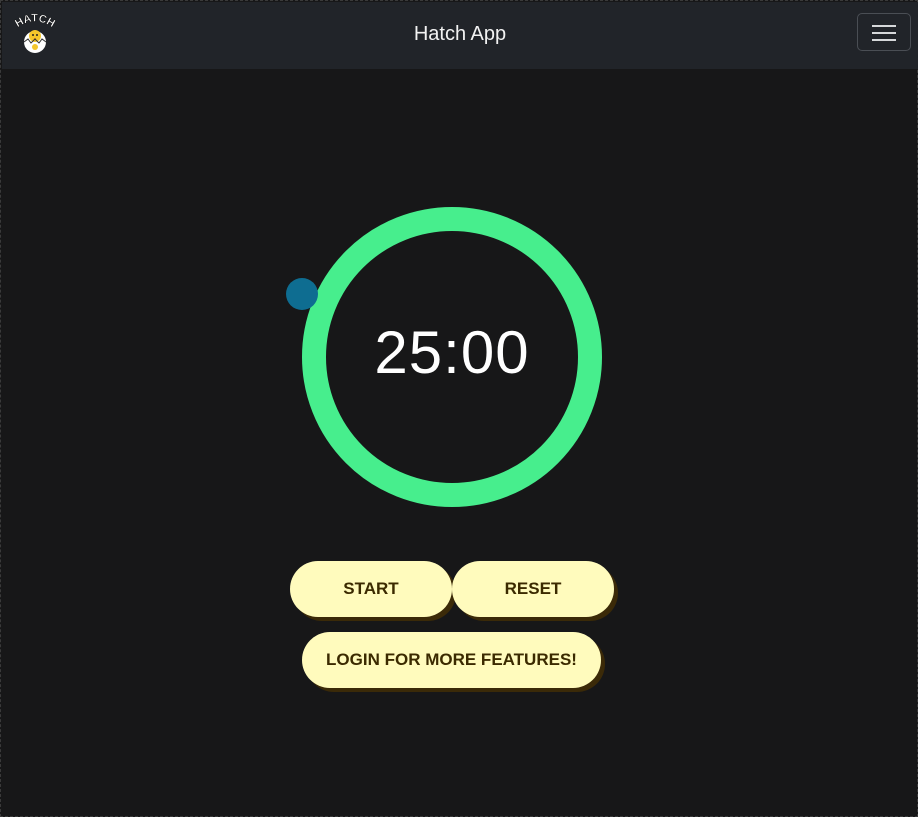 The image size is (918, 817). What do you see at coordinates (302, 294) in the screenshot?
I see `progress-handle` at bounding box center [302, 294].